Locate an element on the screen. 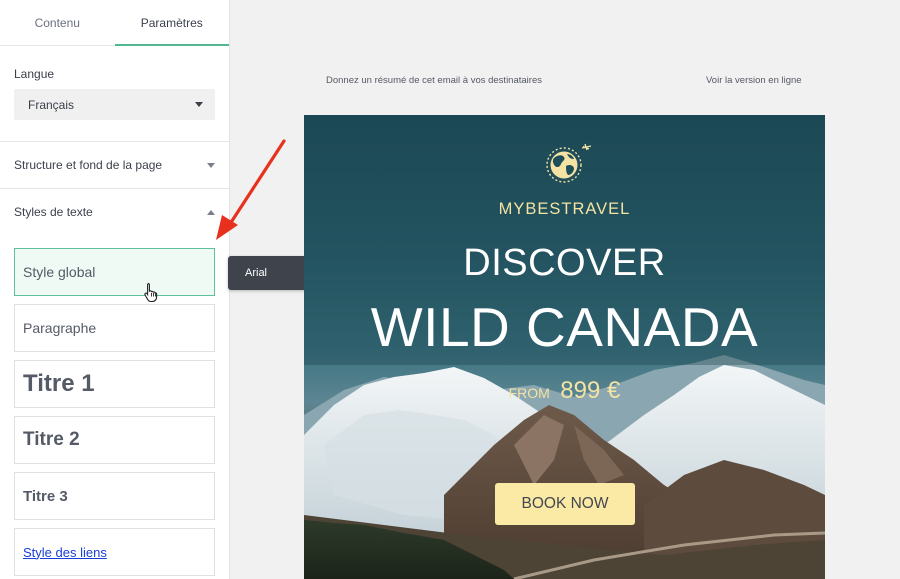 The height and width of the screenshot is (579, 900). style-item-label: Style des liens is located at coordinates (65, 552).